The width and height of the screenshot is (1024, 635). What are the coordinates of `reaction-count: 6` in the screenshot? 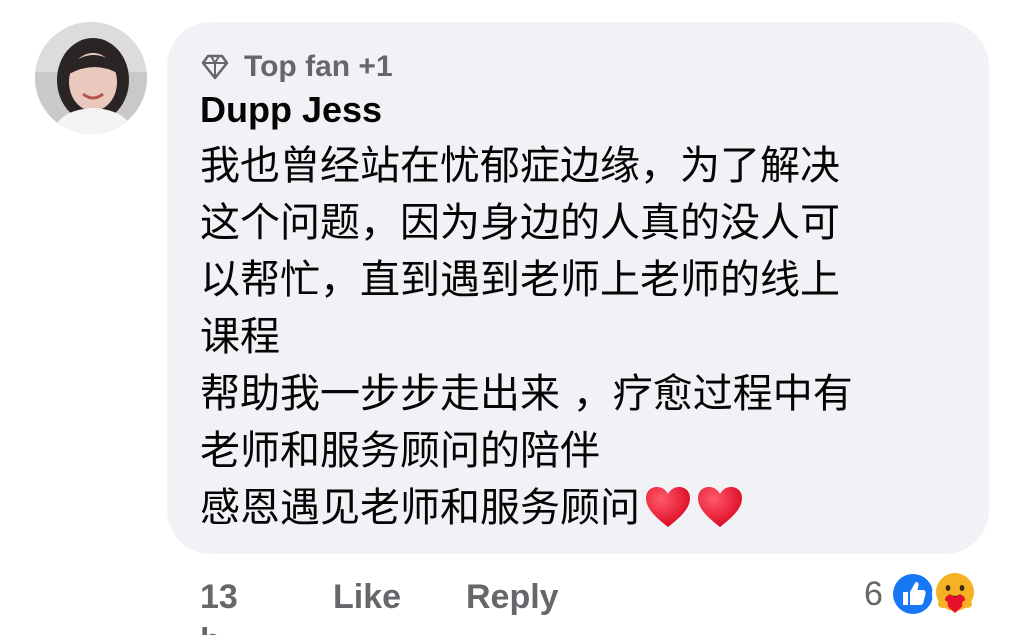 It's located at (873, 593).